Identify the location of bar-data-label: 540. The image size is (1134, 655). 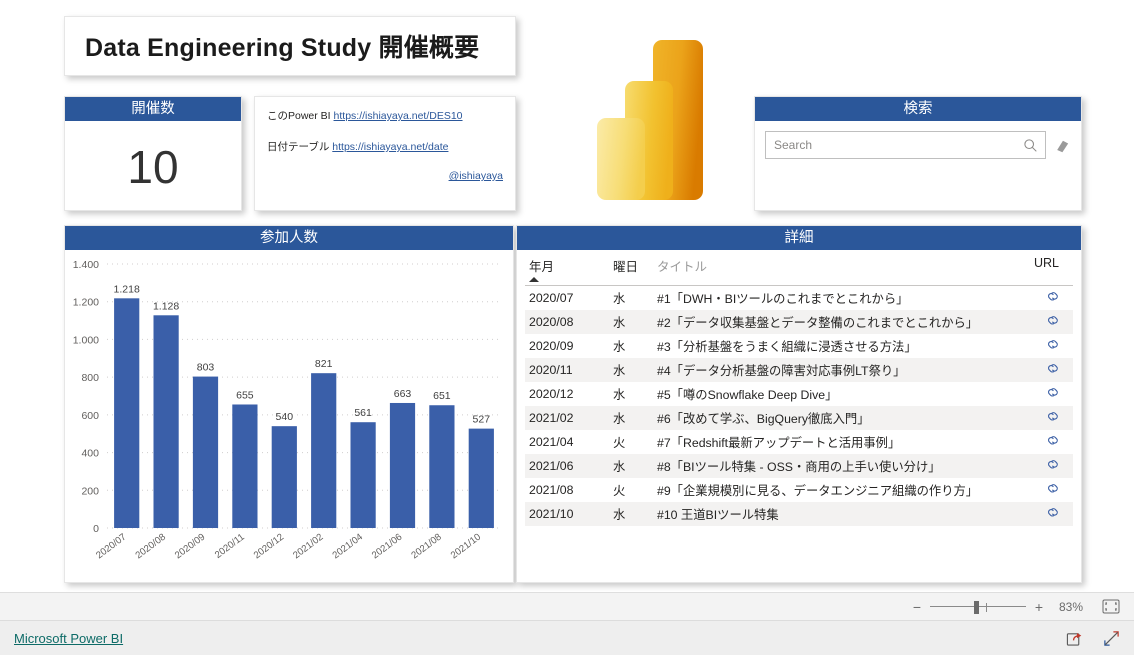
(285, 417).